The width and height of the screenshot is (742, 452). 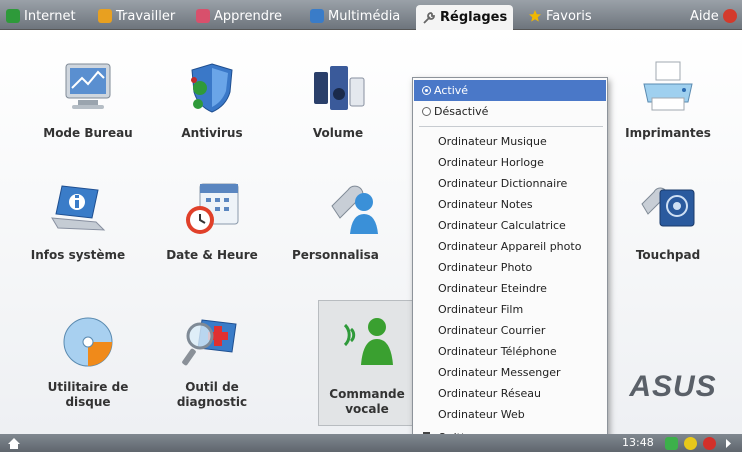 What do you see at coordinates (209, 342) in the screenshot?
I see `diagnostic-icon` at bounding box center [209, 342].